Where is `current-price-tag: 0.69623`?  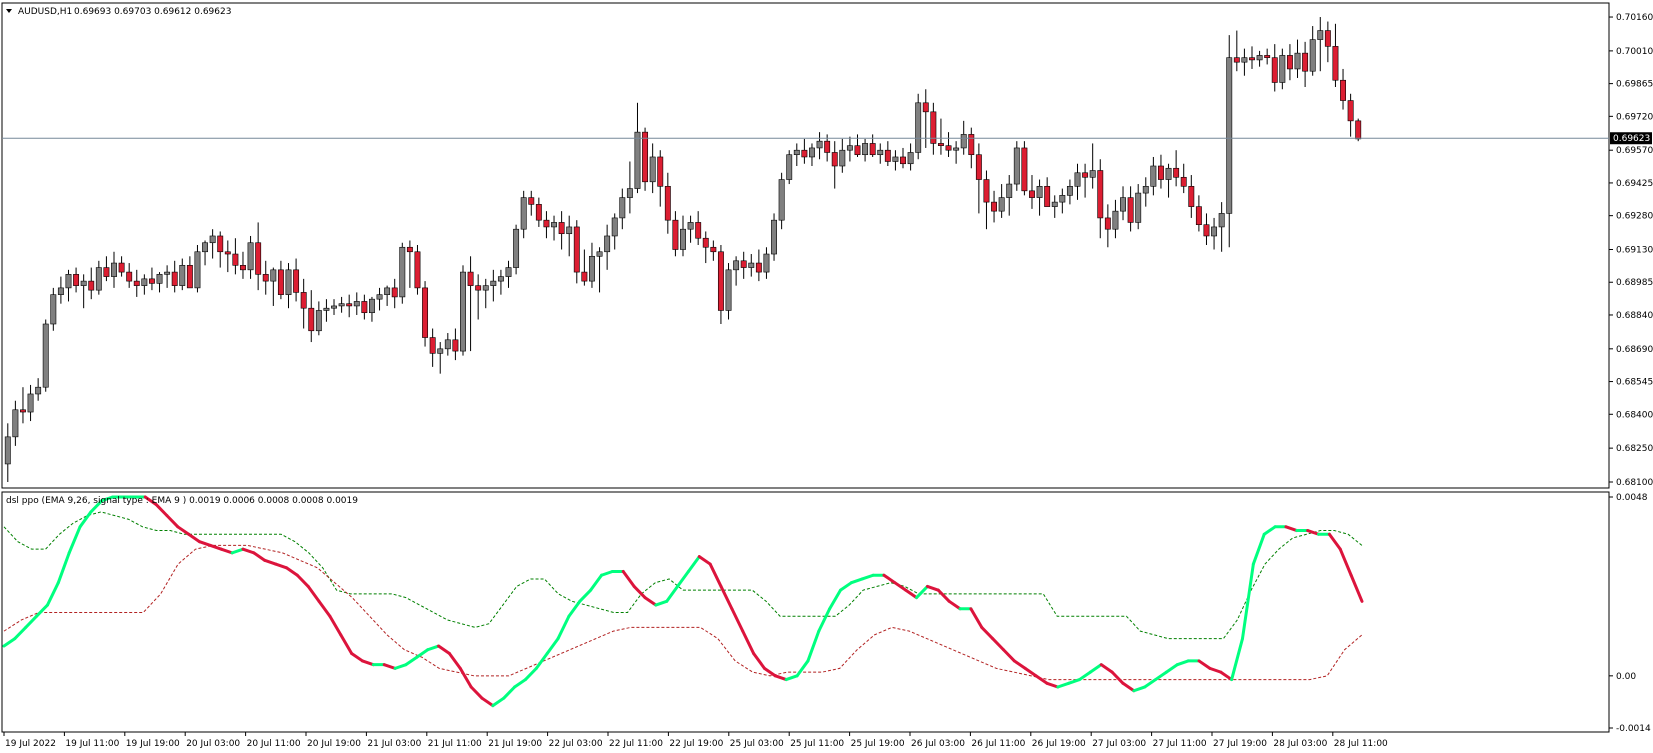 current-price-tag: 0.69623 is located at coordinates (1631, 138).